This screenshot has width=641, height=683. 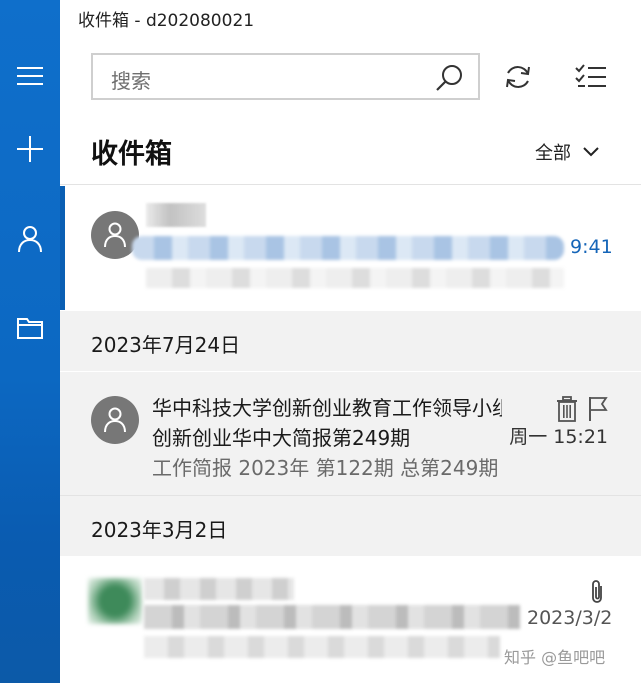 What do you see at coordinates (115, 601) in the screenshot?
I see `redacted-avatar` at bounding box center [115, 601].